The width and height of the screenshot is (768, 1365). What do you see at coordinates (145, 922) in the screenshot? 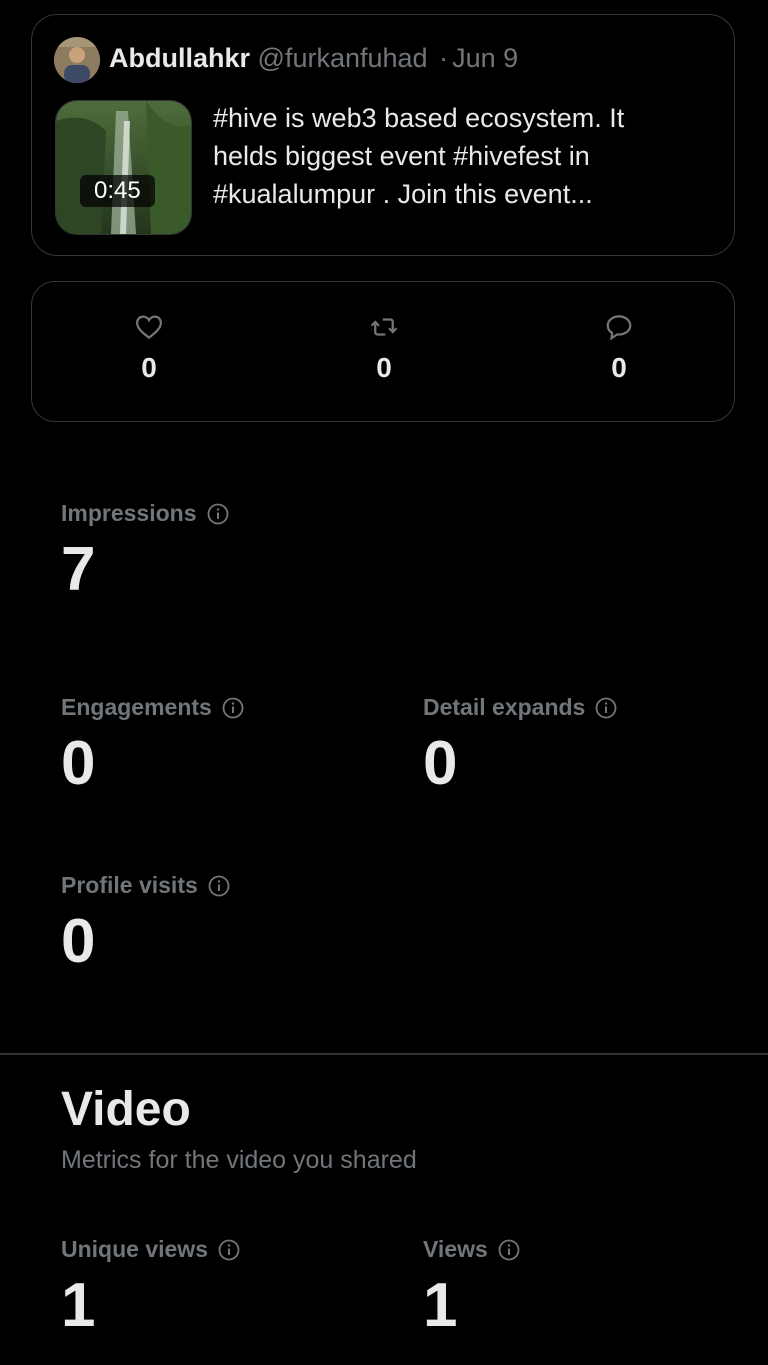
I see `profile-visits-metric: Profile visits 0` at bounding box center [145, 922].